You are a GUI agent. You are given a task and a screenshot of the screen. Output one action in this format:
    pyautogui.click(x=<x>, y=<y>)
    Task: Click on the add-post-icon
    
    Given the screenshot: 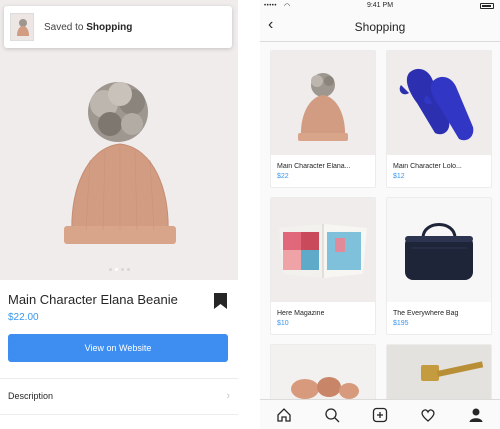 What is the action you would take?
    pyautogui.click(x=380, y=415)
    